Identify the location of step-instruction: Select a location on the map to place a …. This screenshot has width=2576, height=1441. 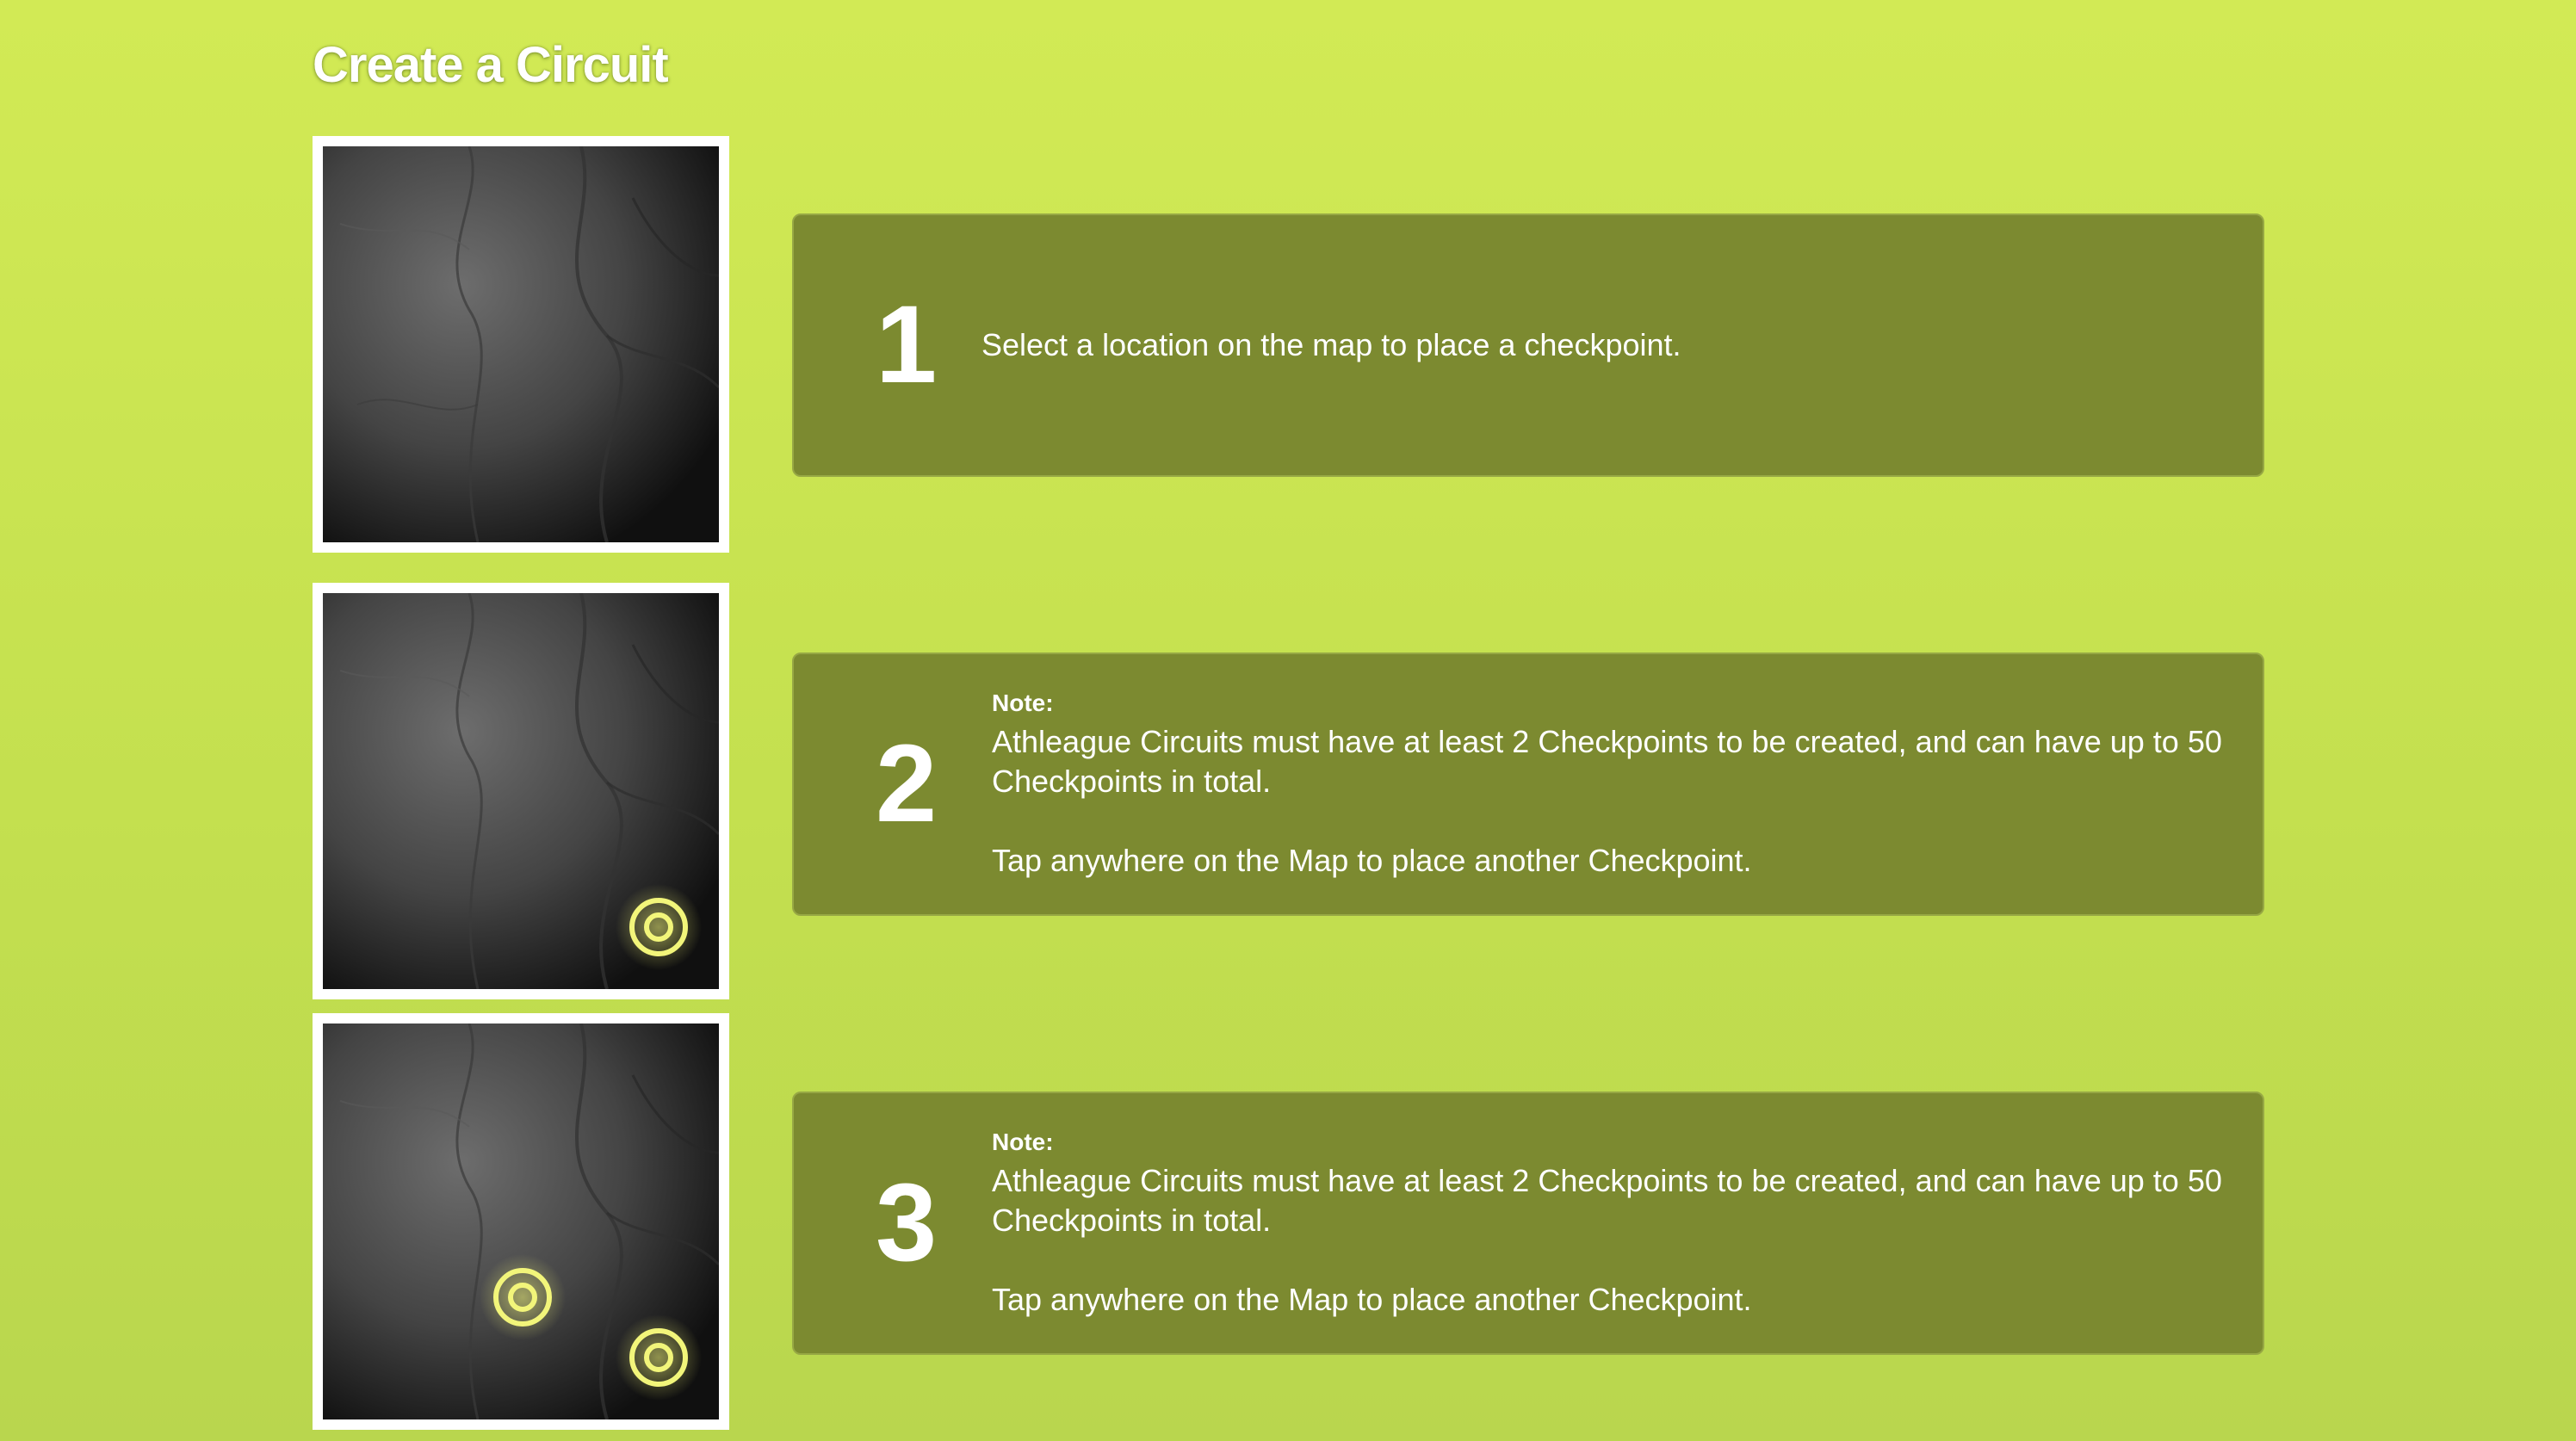
(1331, 344).